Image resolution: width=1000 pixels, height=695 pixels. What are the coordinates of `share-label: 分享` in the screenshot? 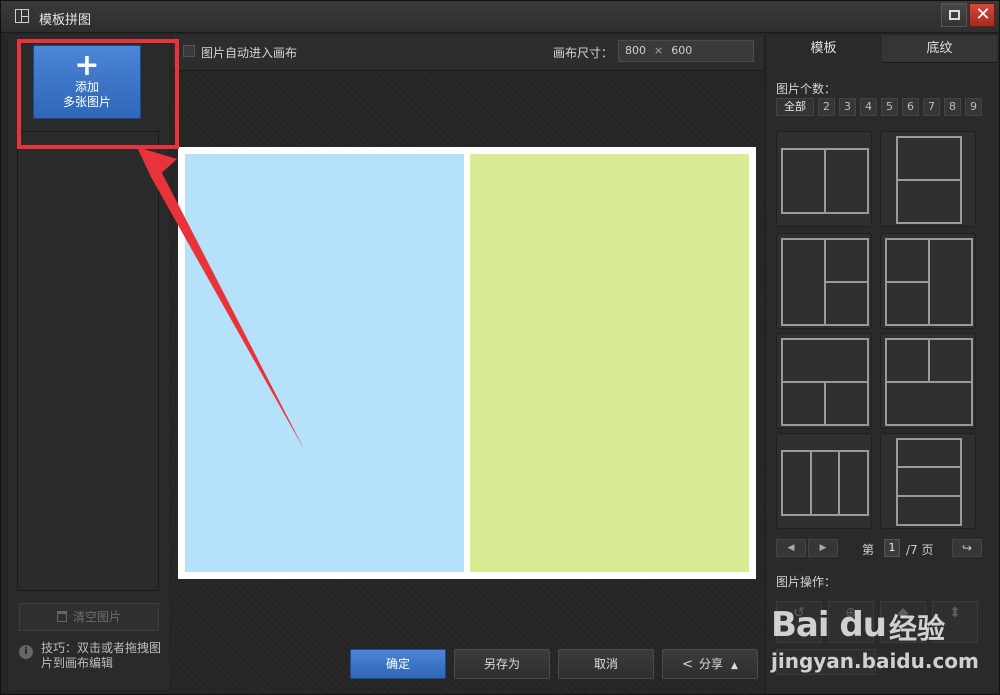 It's located at (710, 664).